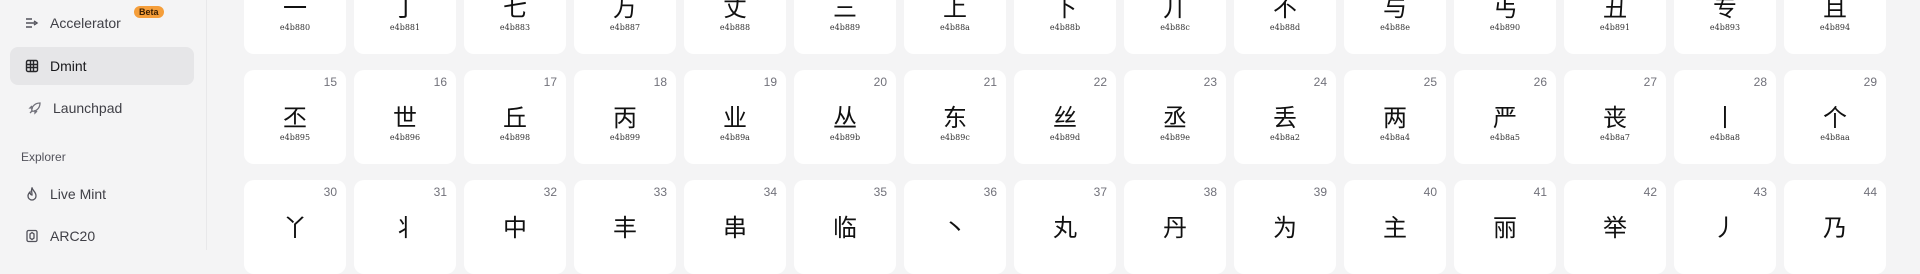 This screenshot has width=1920, height=274. What do you see at coordinates (85, 23) in the screenshot?
I see `sidebar-item-label: Accelerator` at bounding box center [85, 23].